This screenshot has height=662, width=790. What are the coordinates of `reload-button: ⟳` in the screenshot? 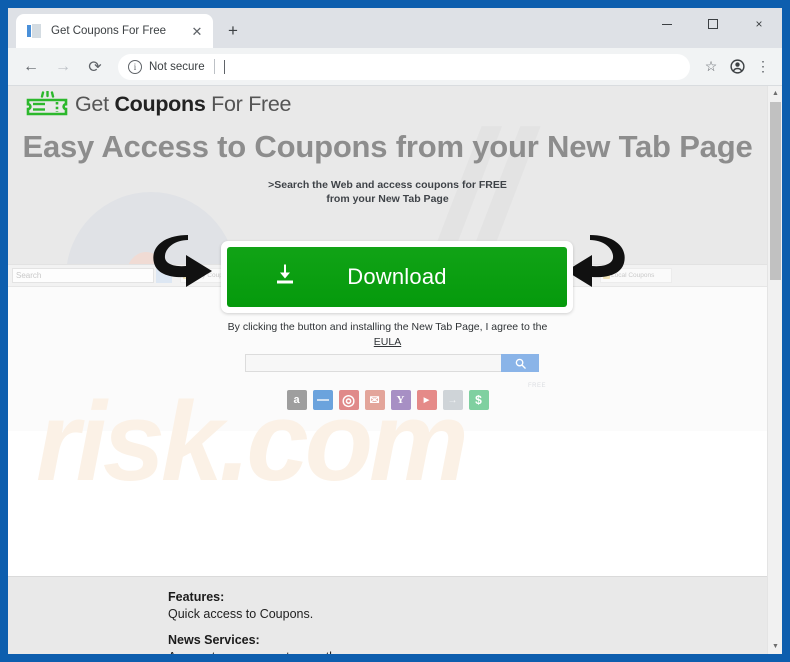 It's located at (95, 67).